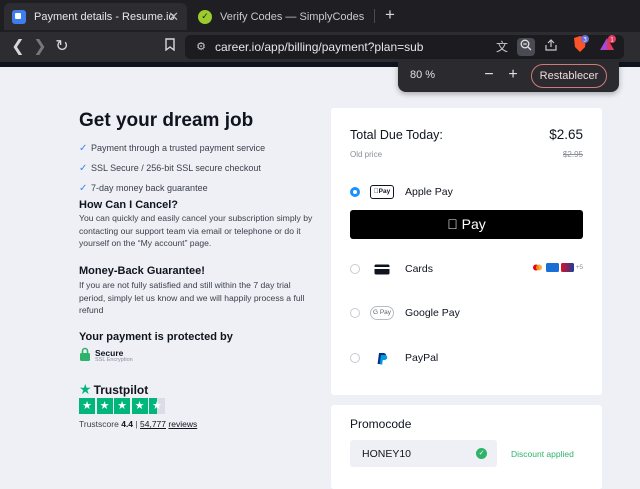 The width and height of the screenshot is (640, 489). I want to click on reviews-count-link: 54,777, so click(153, 424).